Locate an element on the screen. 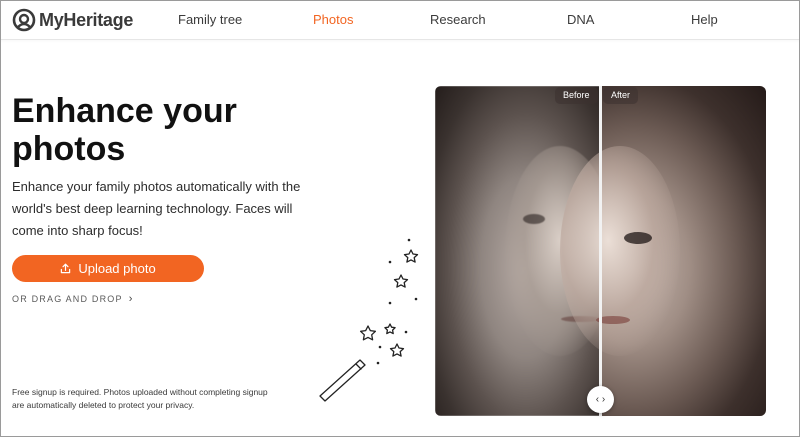 This screenshot has height=437, width=800. after-label: After is located at coordinates (621, 95).